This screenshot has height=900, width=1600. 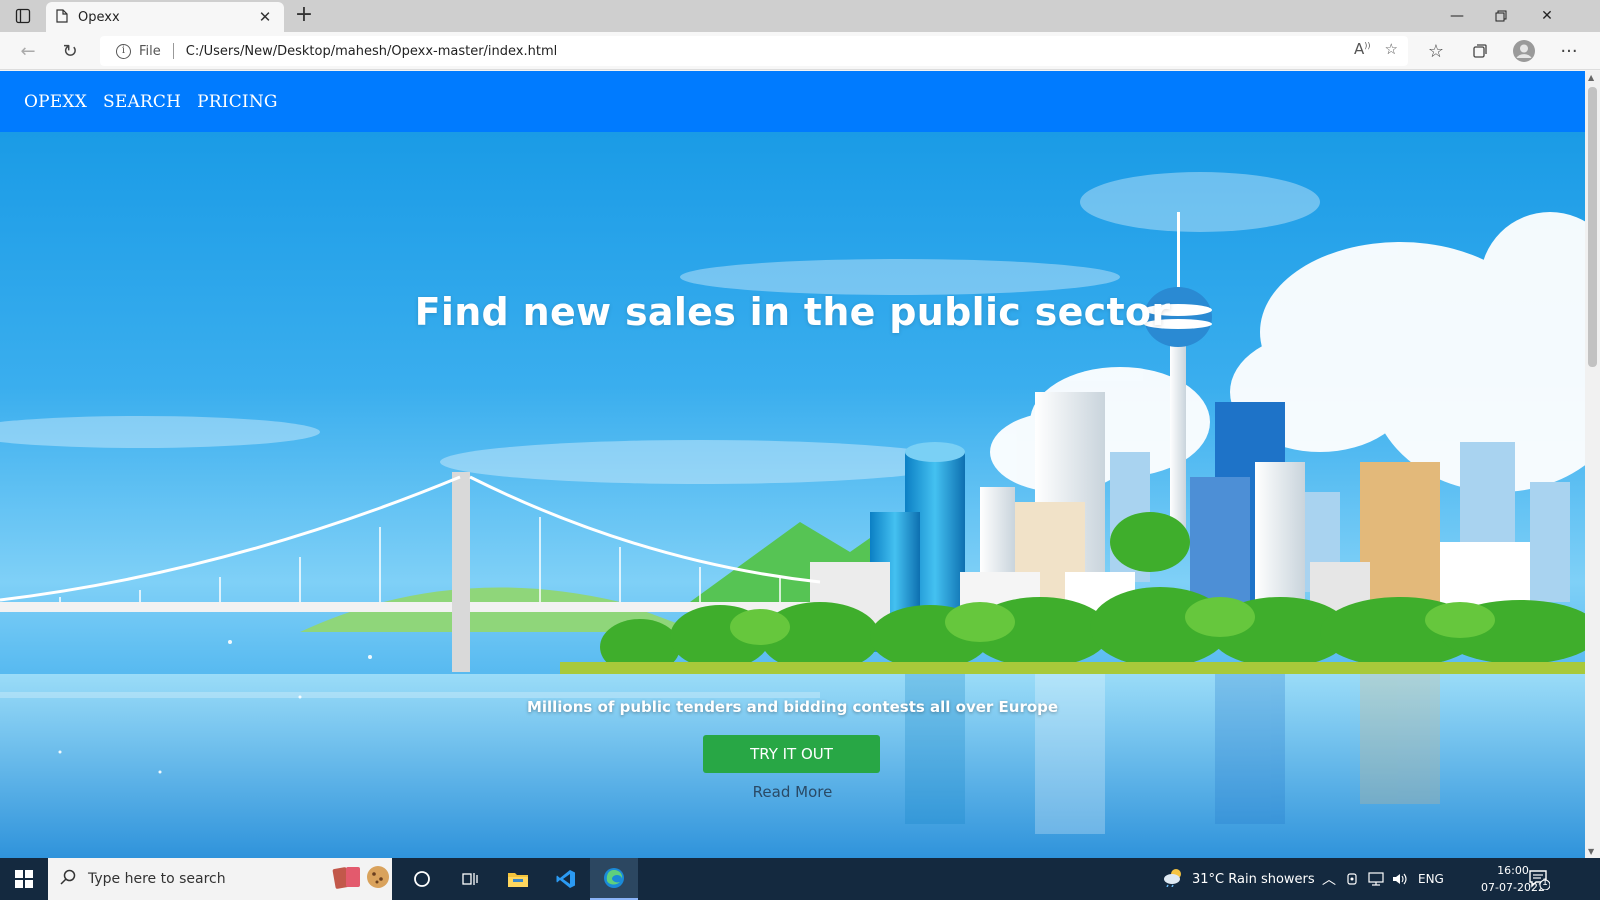 I want to click on divider, so click(x=173, y=51).